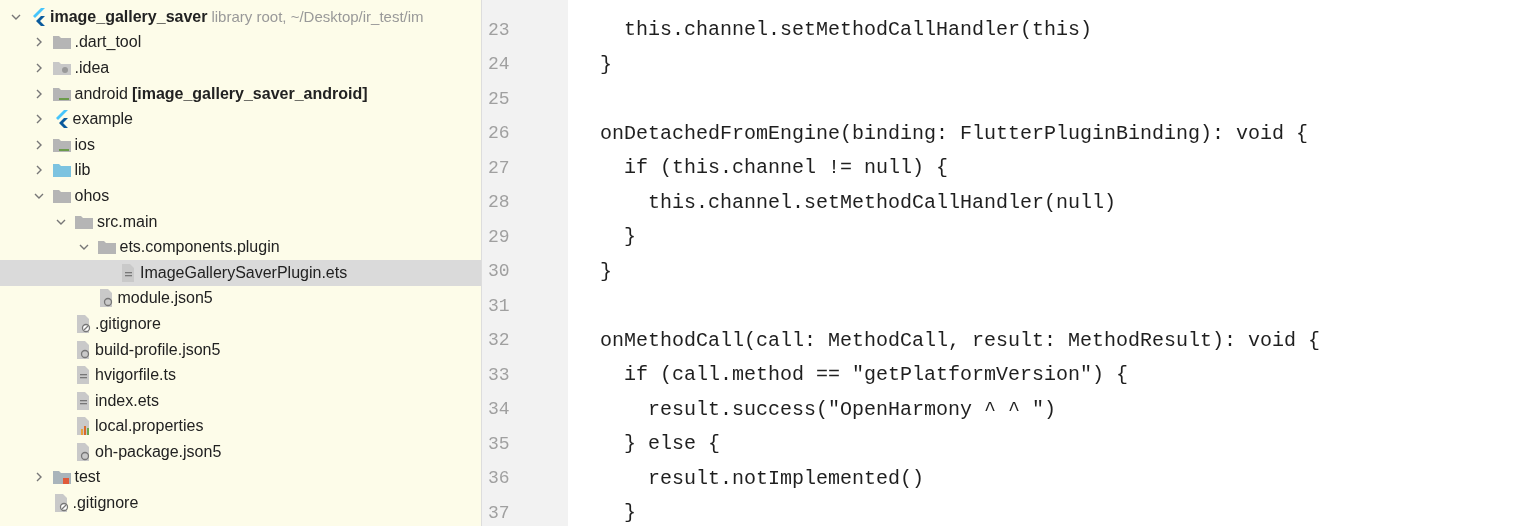 This screenshot has height=526, width=1530. Describe the element at coordinates (249, 93) in the screenshot. I see `module-tag: [image_gallery_saver_android]` at that location.